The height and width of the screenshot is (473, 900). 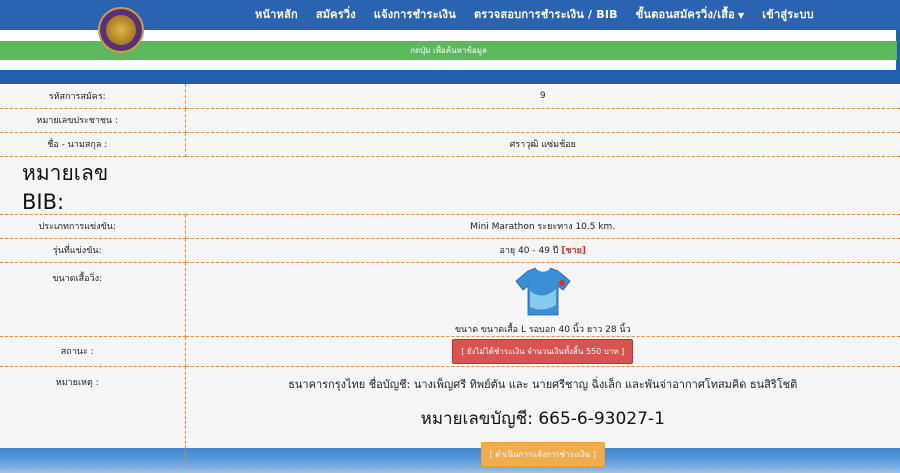 What do you see at coordinates (93, 144) in the screenshot?
I see `name-label: ชื่อ - นามสกุล :` at bounding box center [93, 144].